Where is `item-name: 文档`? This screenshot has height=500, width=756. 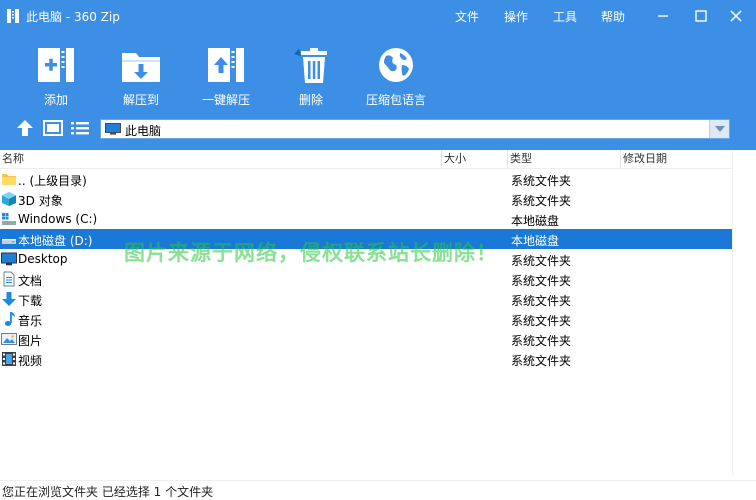
item-name: 文档 is located at coordinates (30, 281).